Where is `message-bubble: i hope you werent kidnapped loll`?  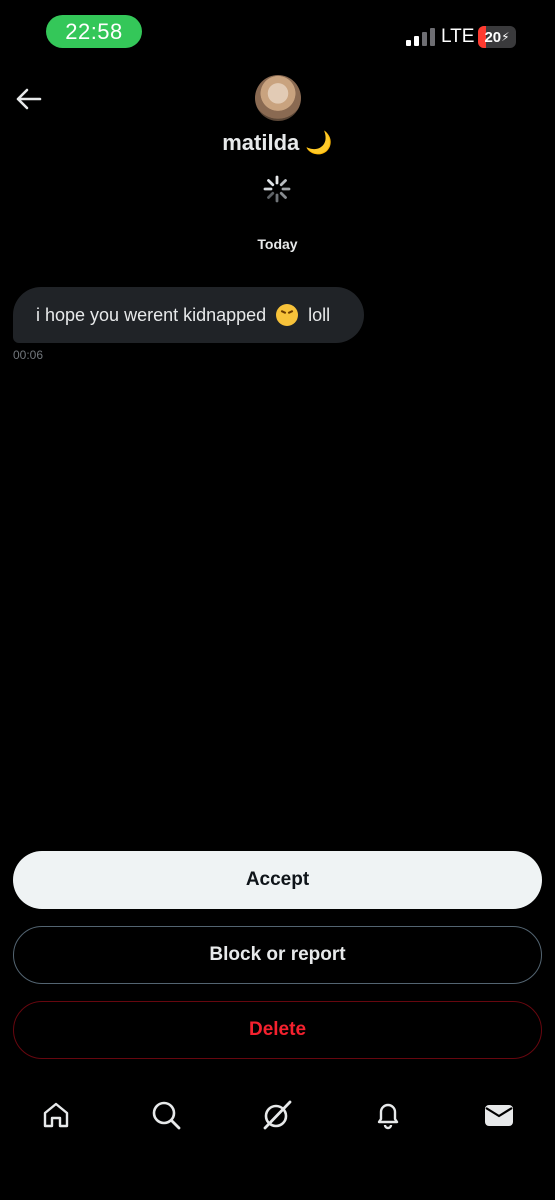 message-bubble: i hope you werent kidnapped loll is located at coordinates (188, 315).